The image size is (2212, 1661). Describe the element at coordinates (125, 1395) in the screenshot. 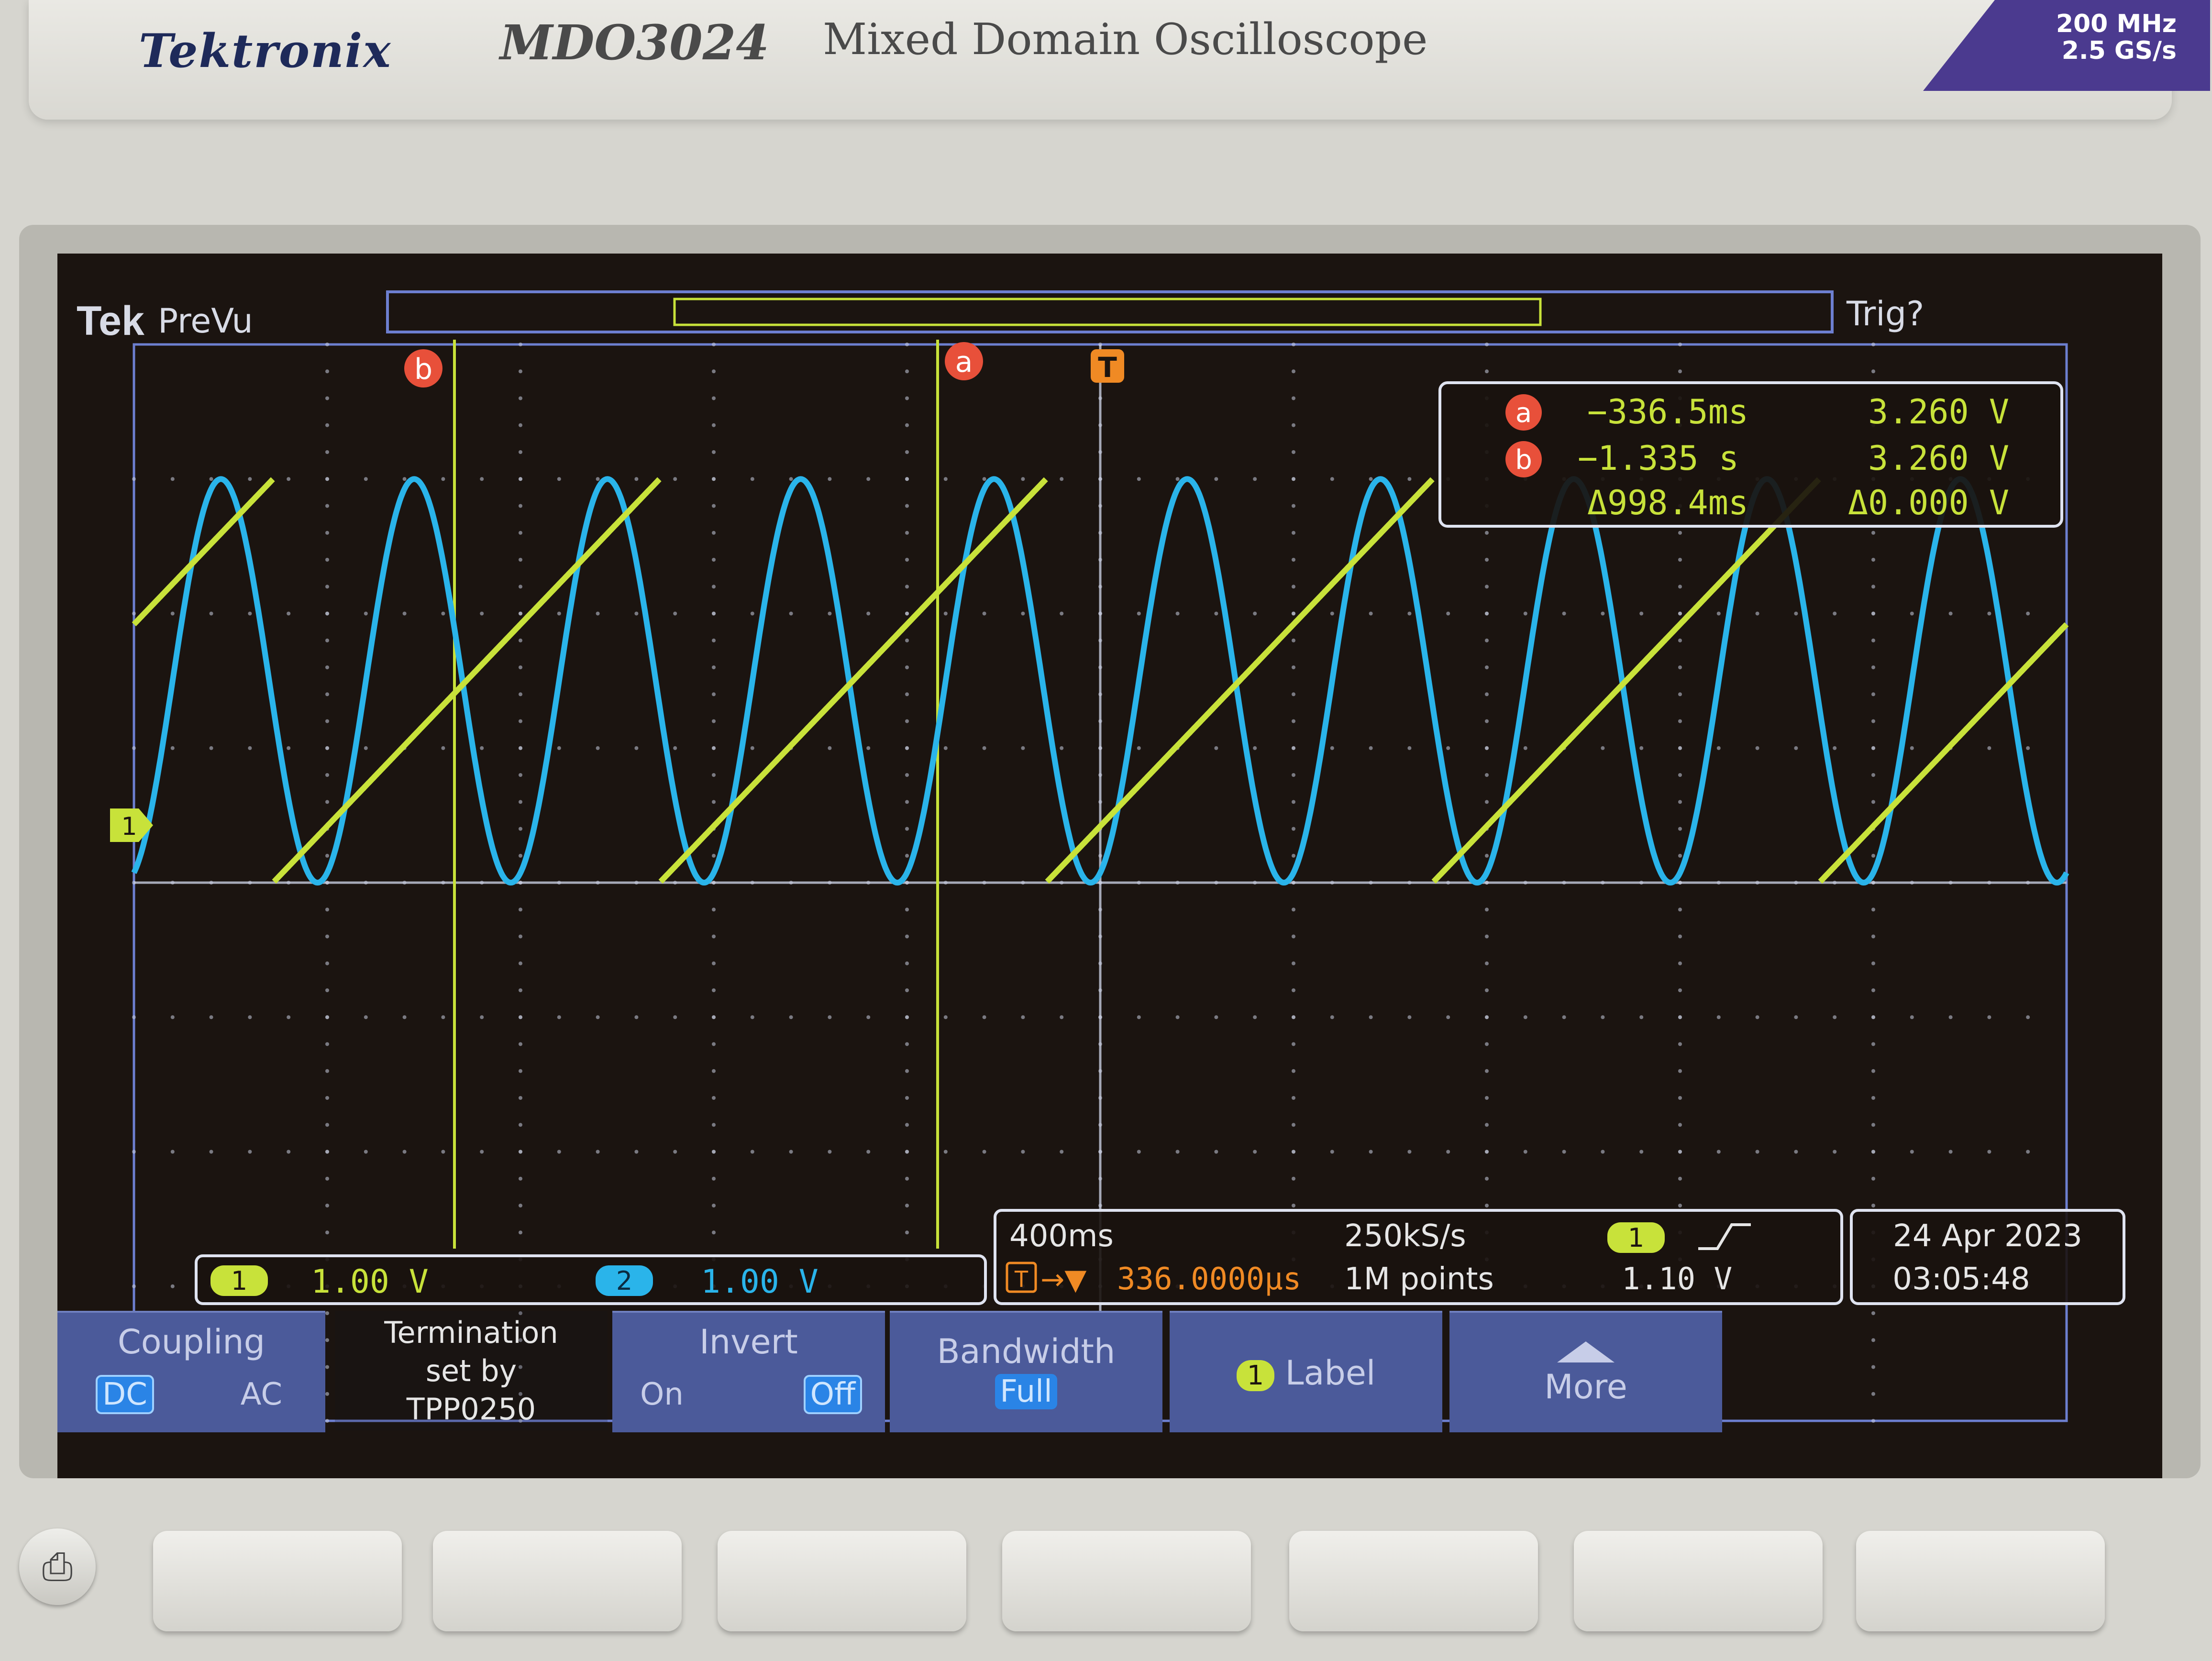

I see `coupling-dc-option: DC` at that location.